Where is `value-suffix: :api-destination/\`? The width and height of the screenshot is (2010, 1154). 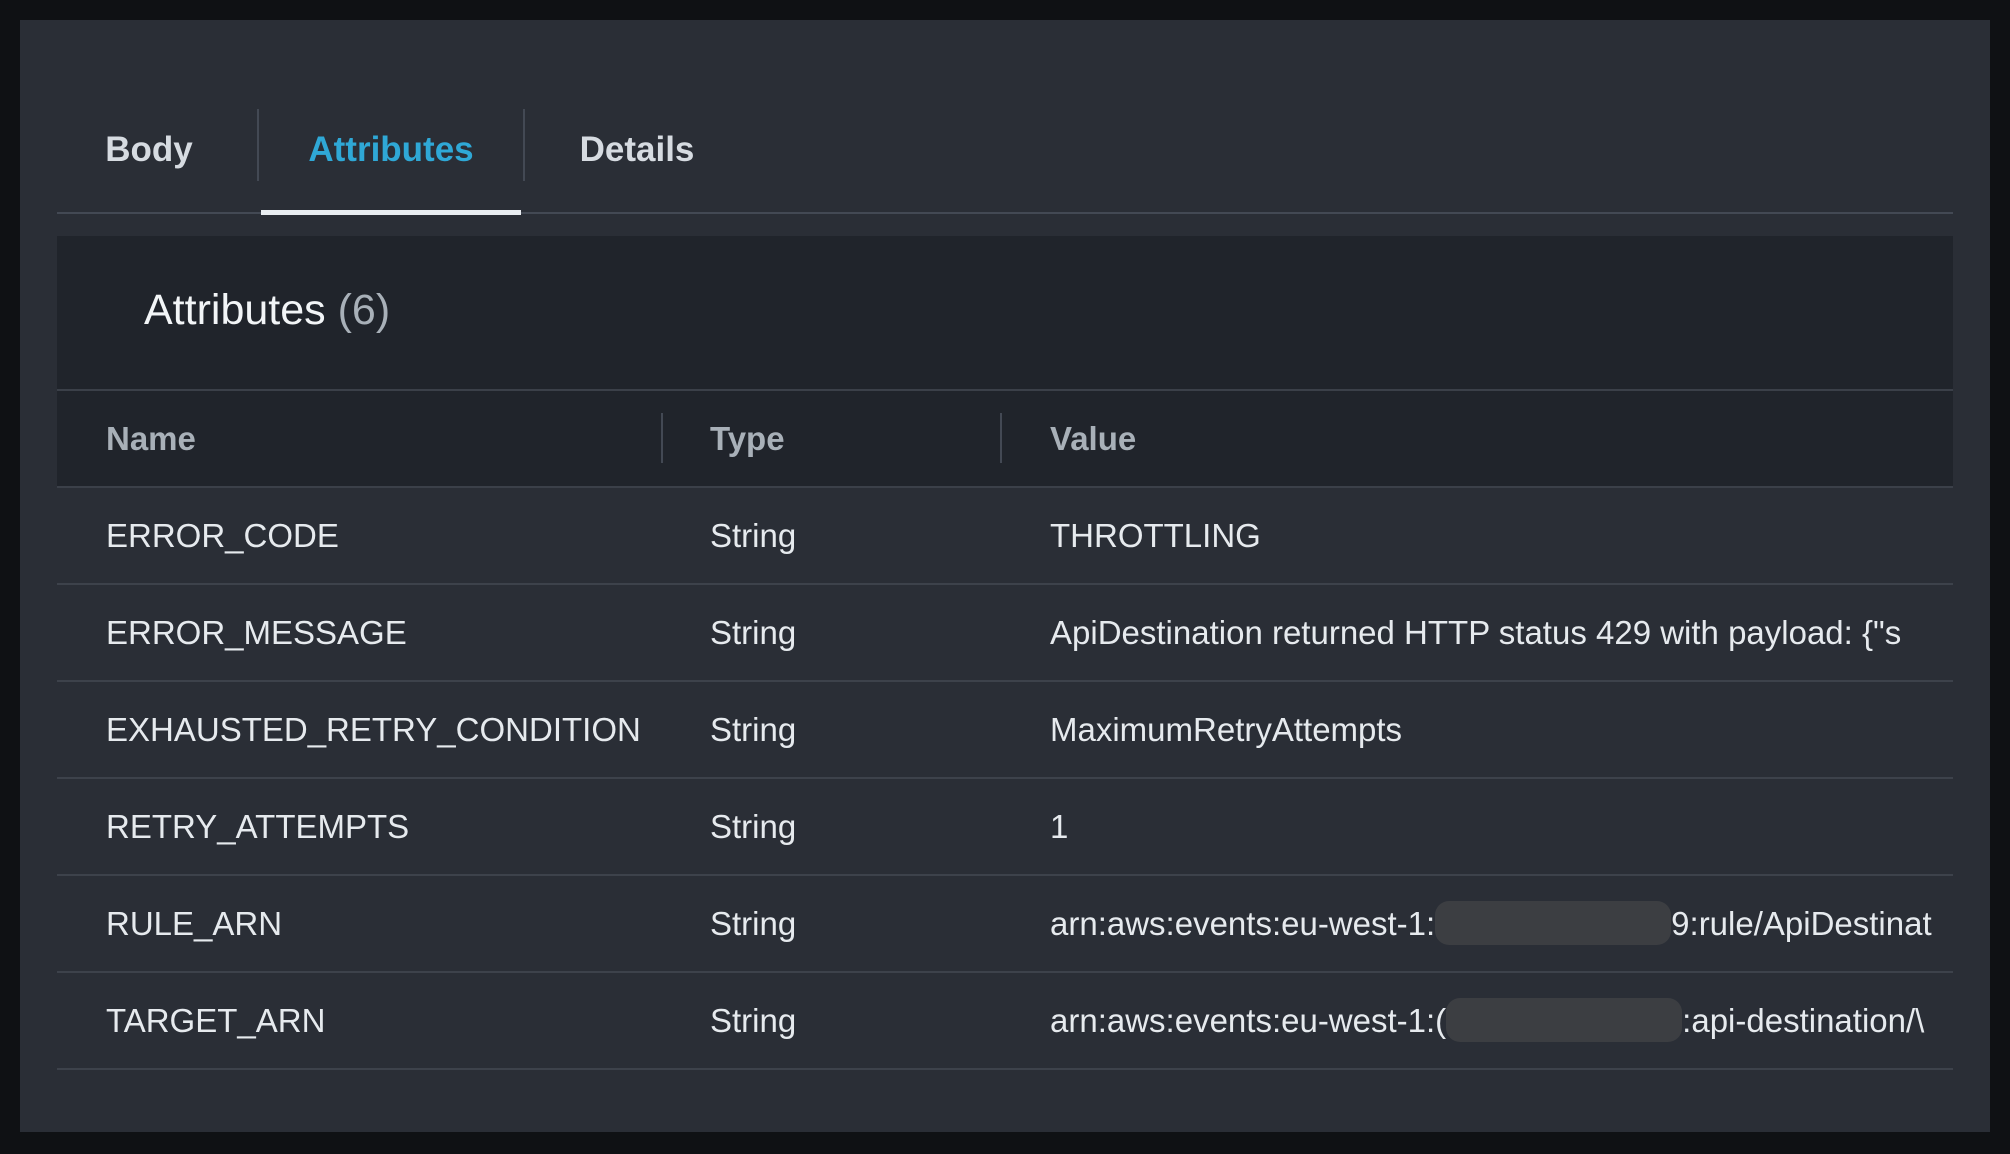 value-suffix: :api-destination/\ is located at coordinates (1803, 1020).